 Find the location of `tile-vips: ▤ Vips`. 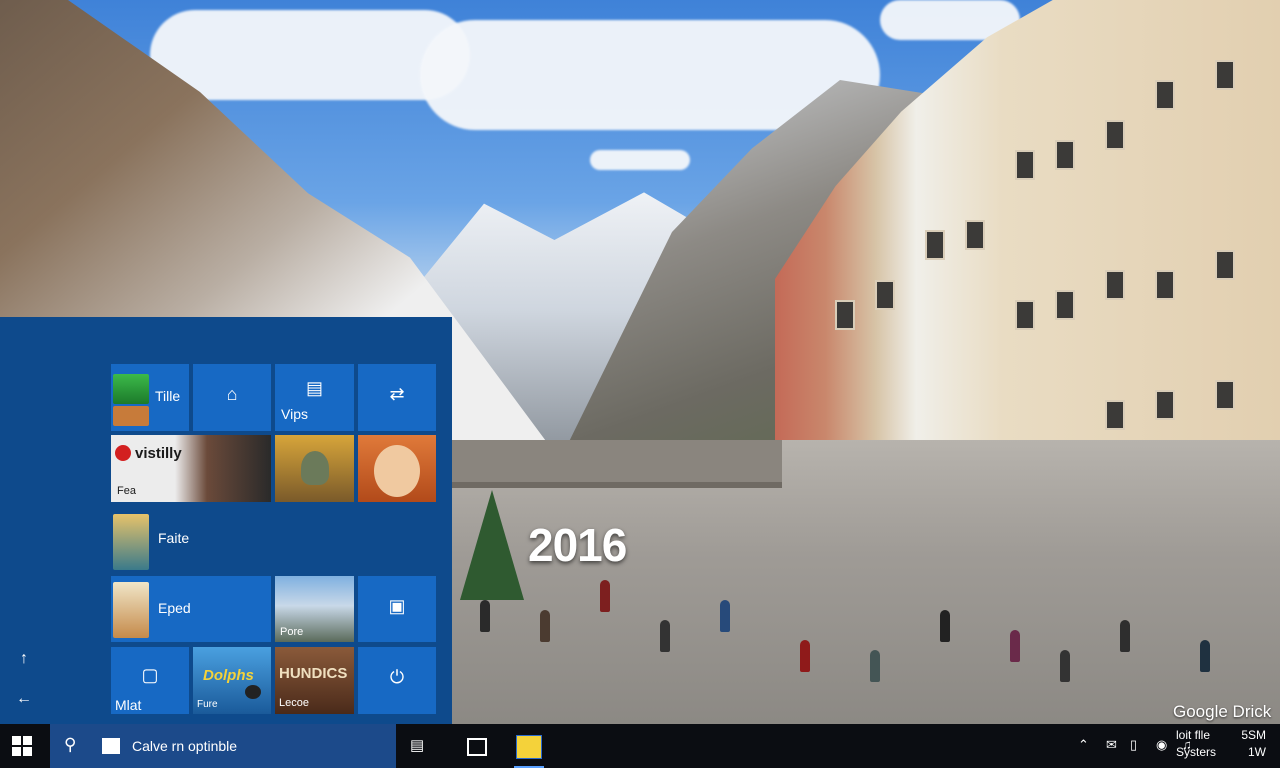

tile-vips: ▤ Vips is located at coordinates (314, 397).